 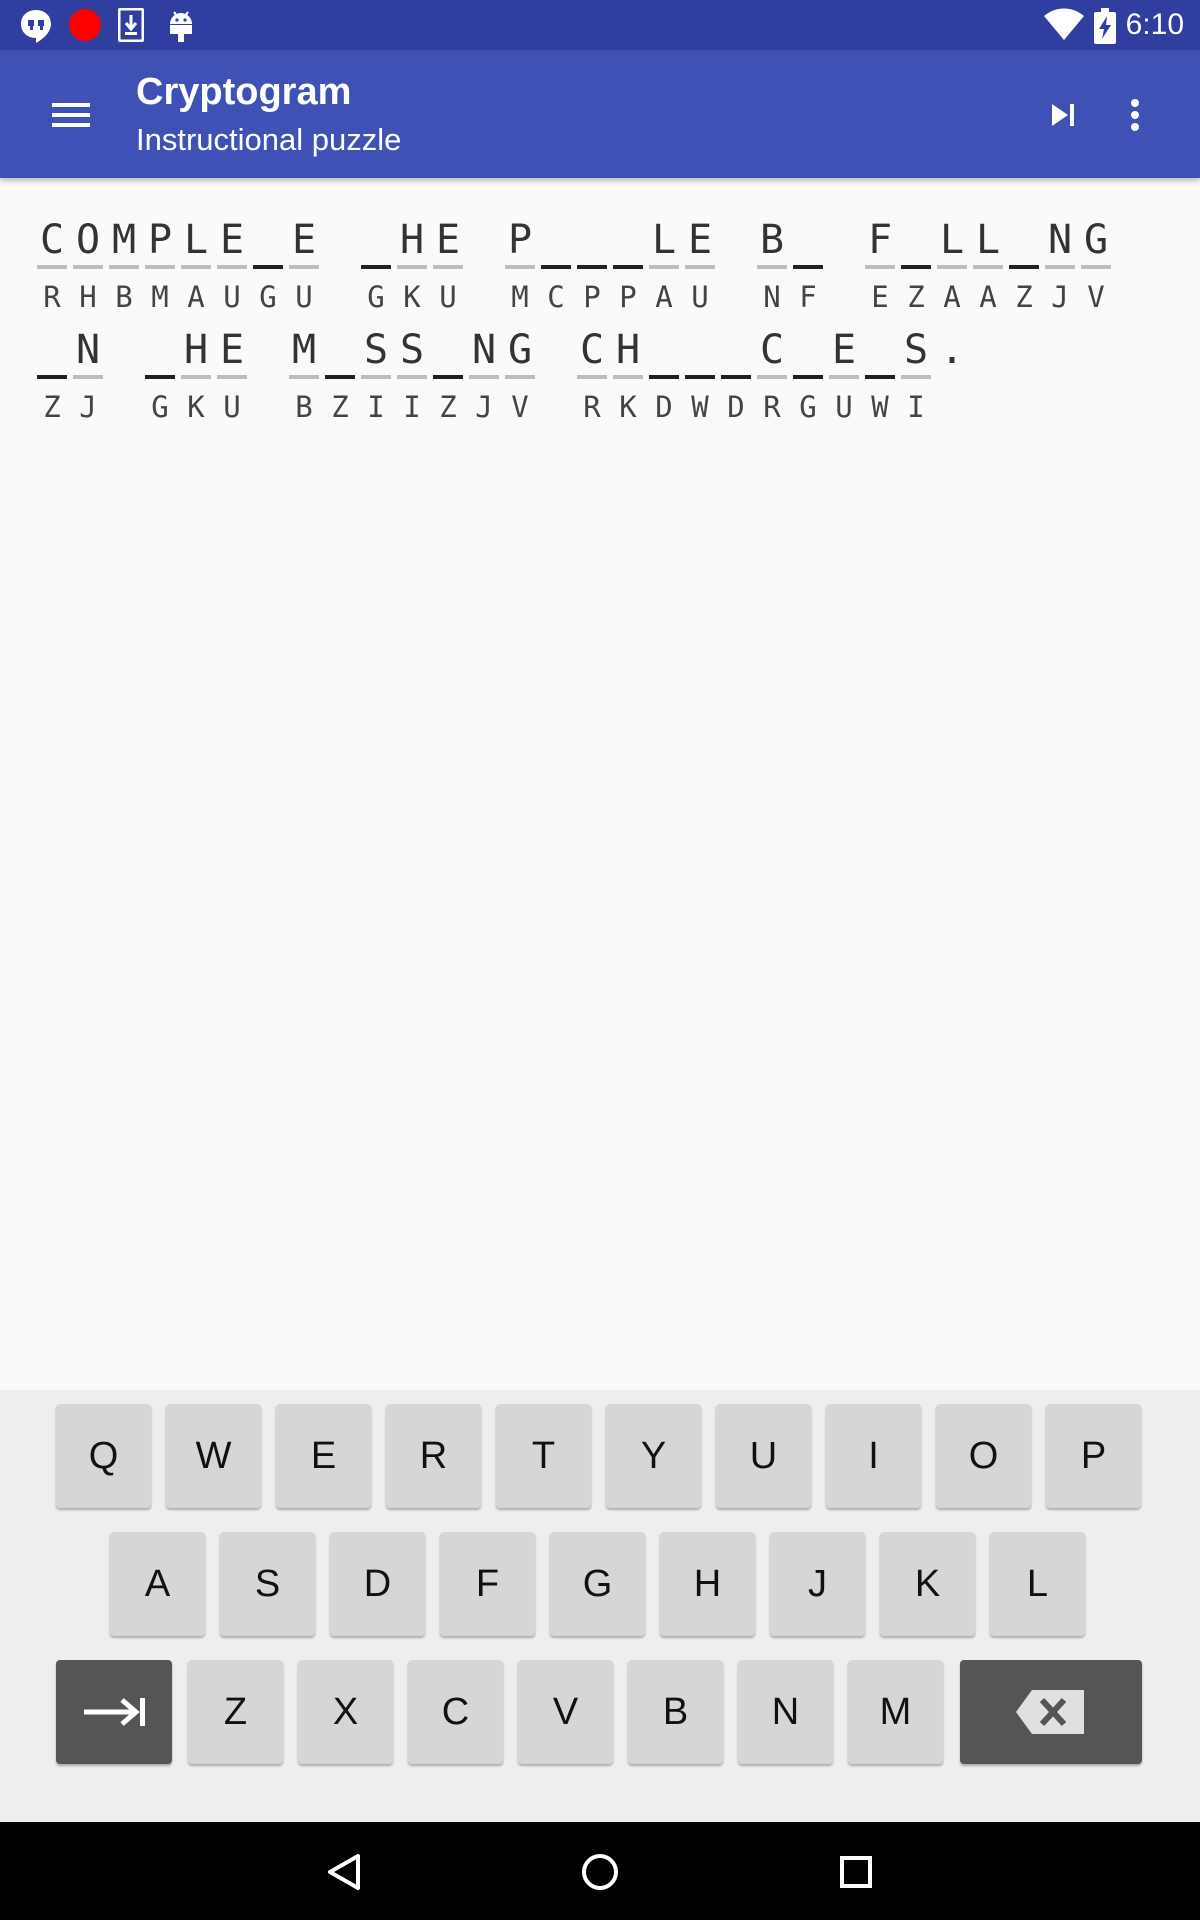 What do you see at coordinates (707, 1584) in the screenshot?
I see `key-h: H` at bounding box center [707, 1584].